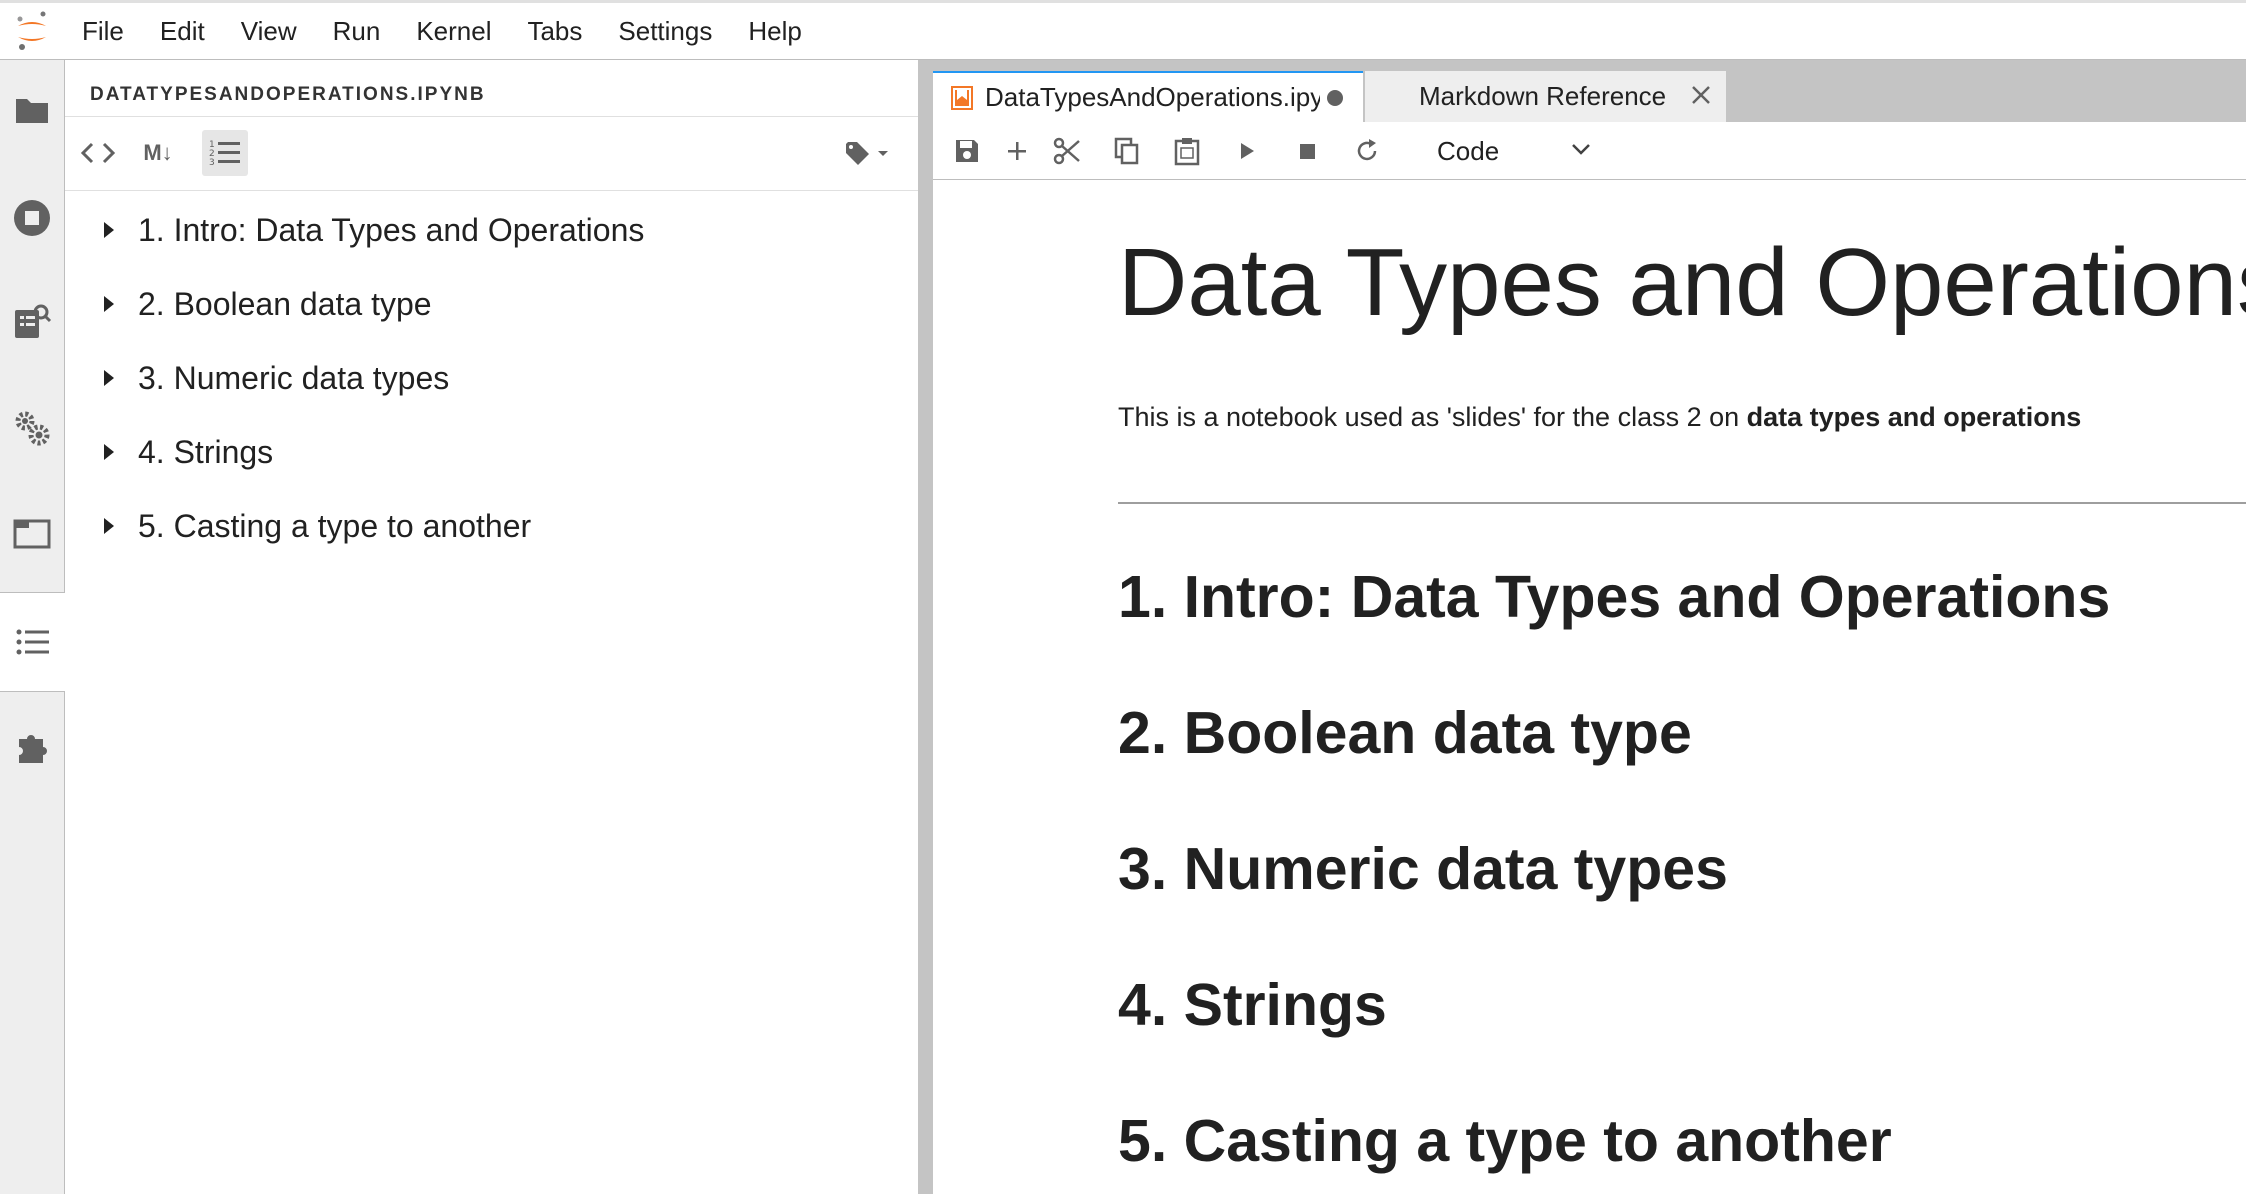 The height and width of the screenshot is (1194, 2246). What do you see at coordinates (285, 303) in the screenshot?
I see `toc-item-label: 2. Boolean data type` at bounding box center [285, 303].